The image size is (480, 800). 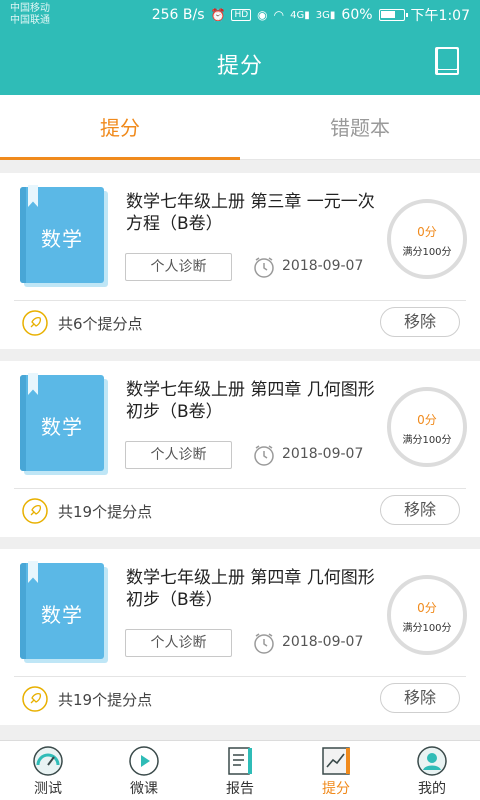 I want to click on nav-profile: 我的, so click(x=432, y=770).